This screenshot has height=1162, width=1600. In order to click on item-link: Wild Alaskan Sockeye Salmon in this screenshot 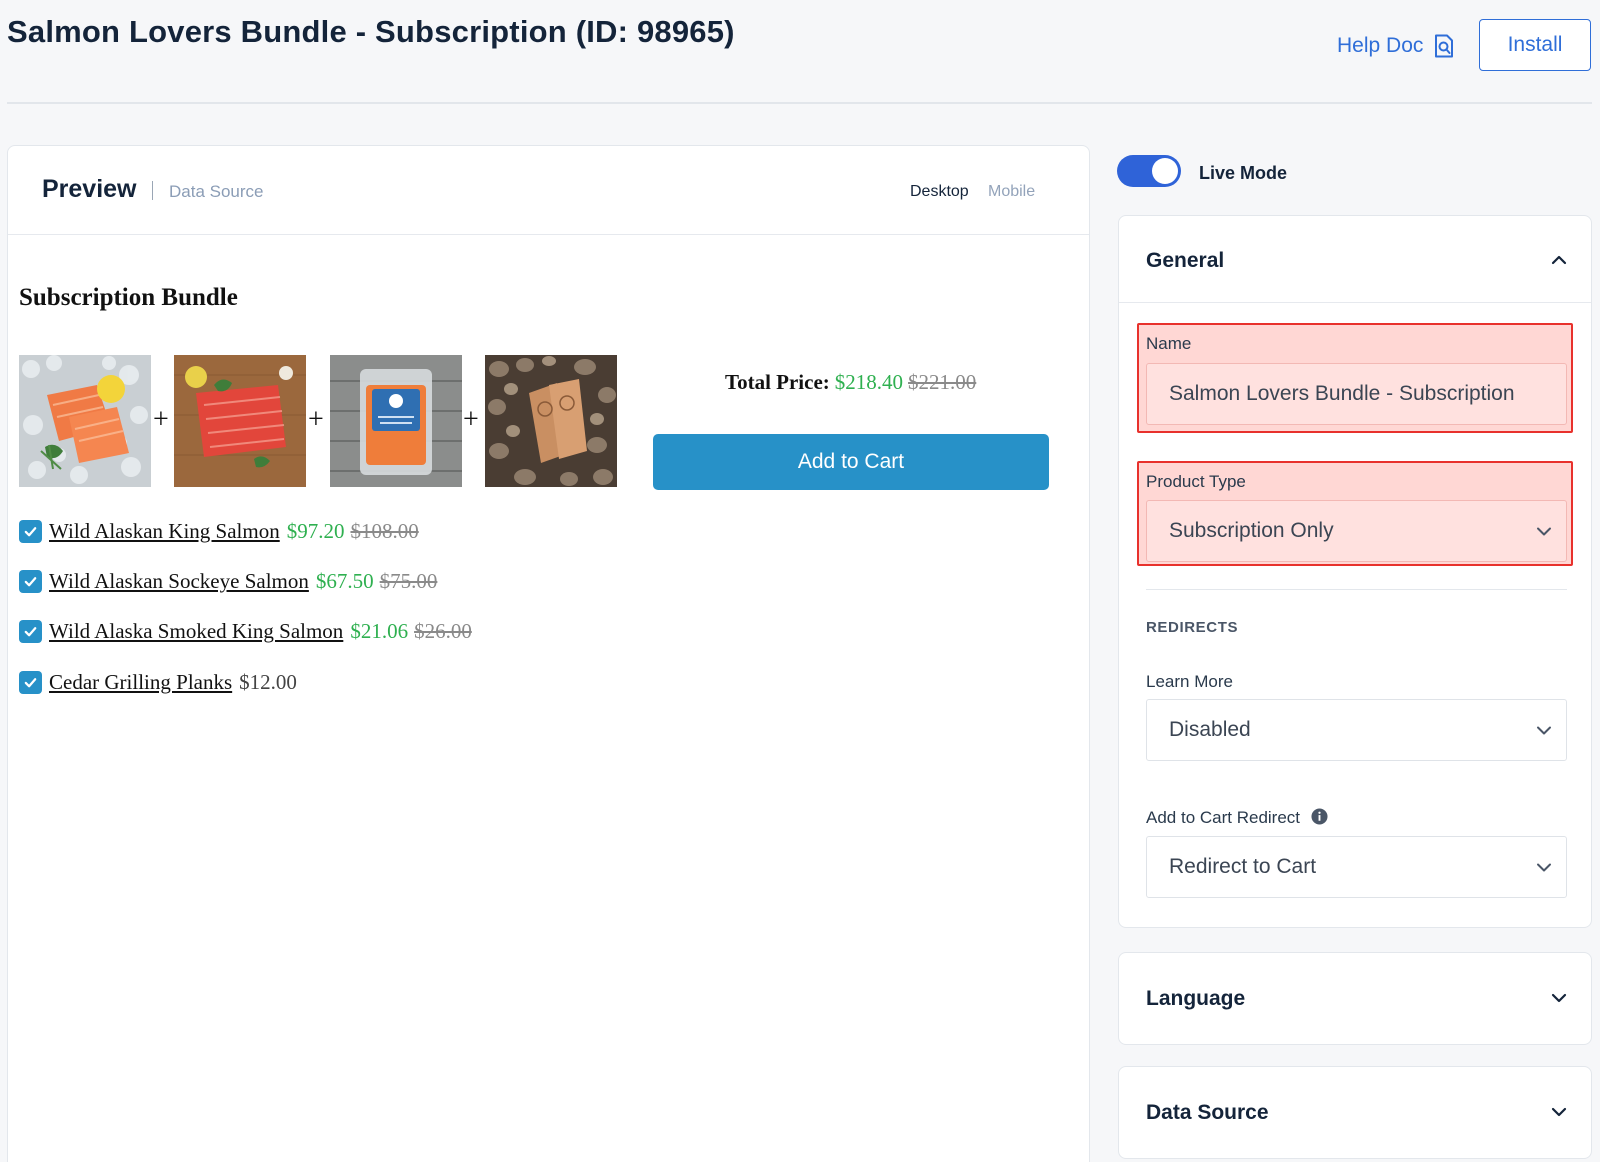, I will do `click(179, 581)`.